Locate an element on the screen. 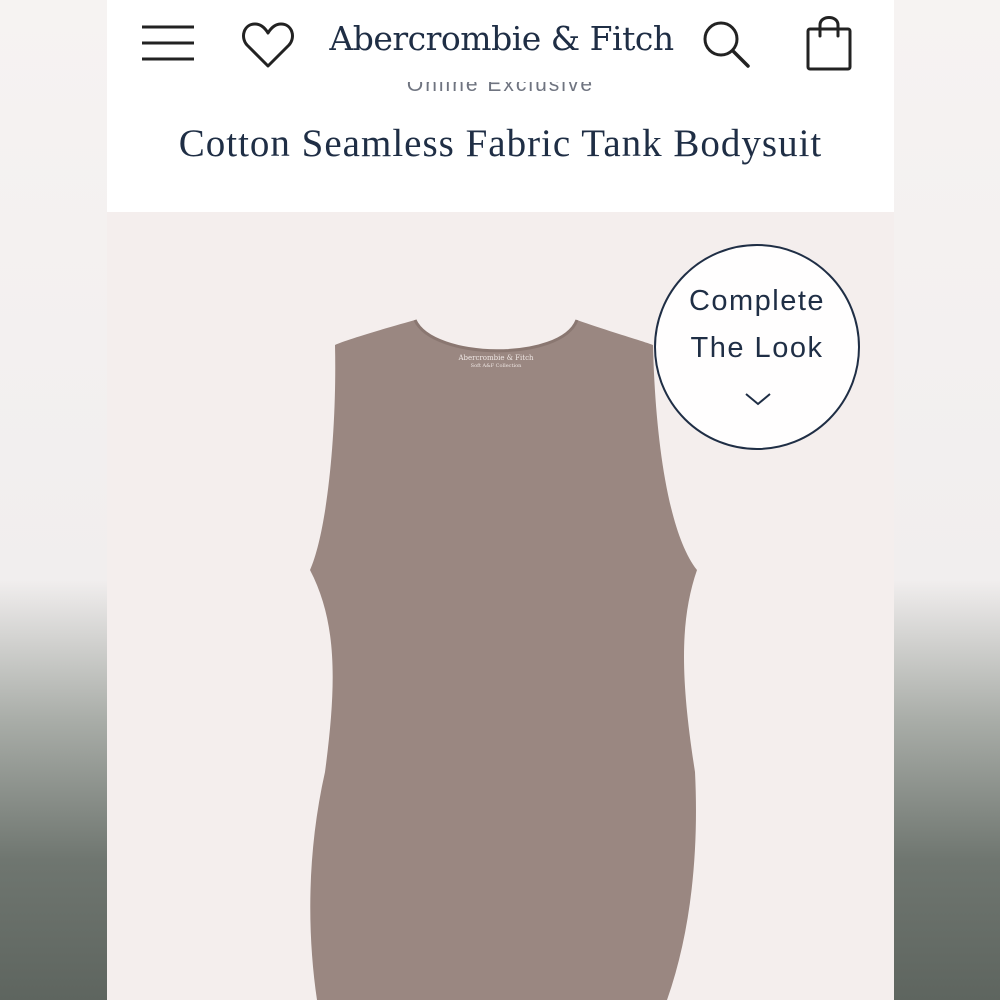 The height and width of the screenshot is (1000, 1000). hamburger-menu-icon is located at coordinates (168, 42).